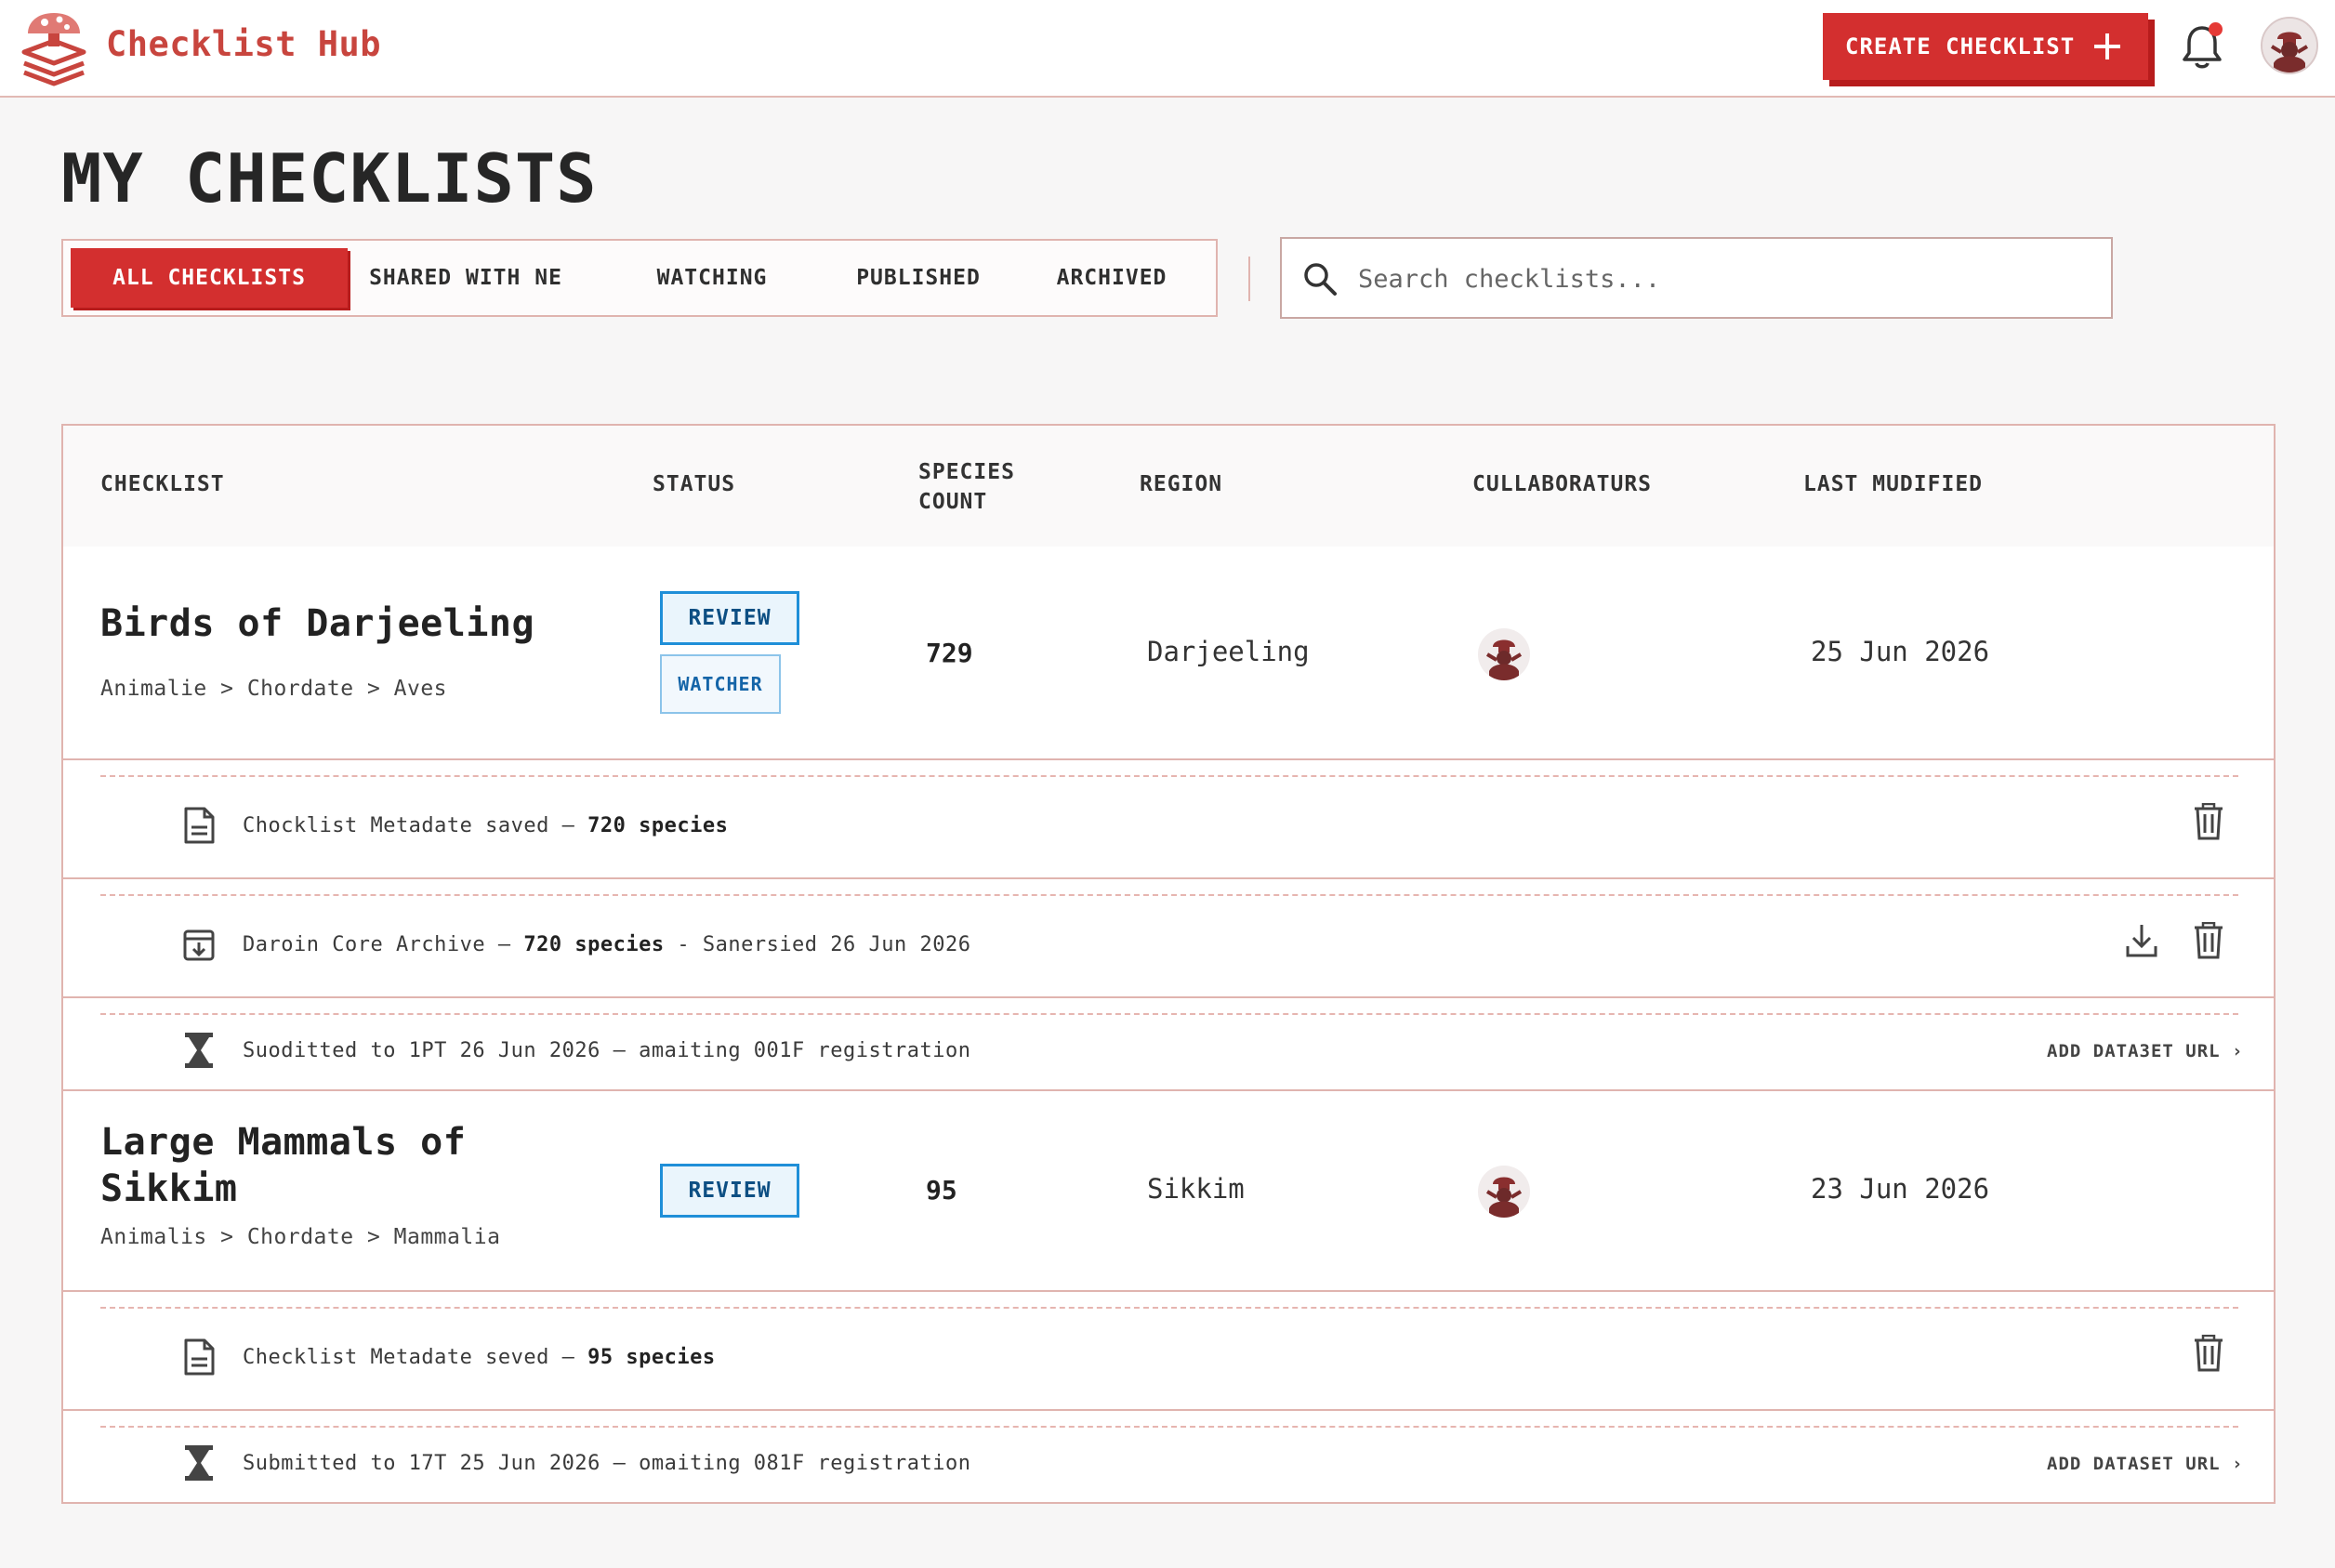 The height and width of the screenshot is (1568, 2335). I want to click on create-checklist-label: CREATE CHECKLIST, so click(1960, 46).